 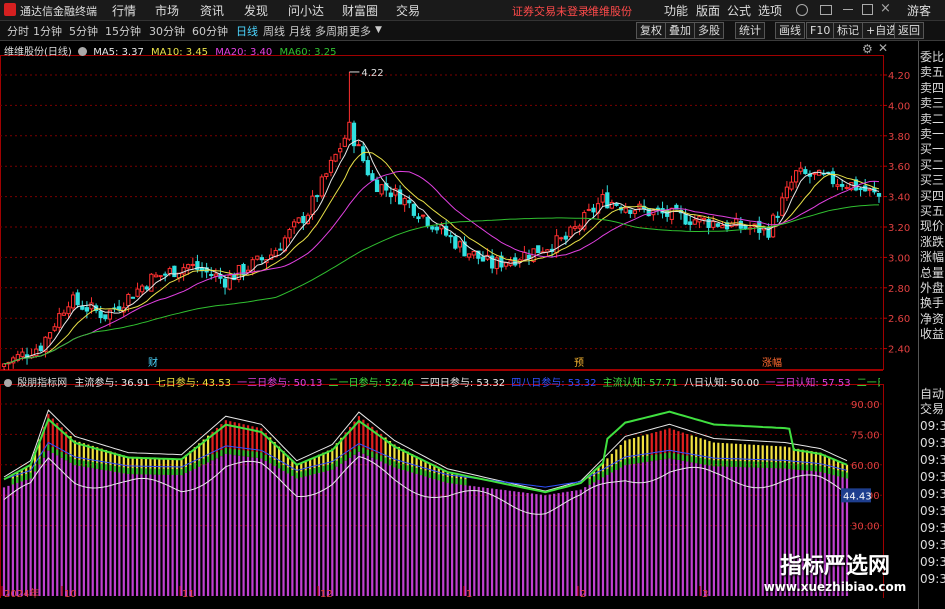 What do you see at coordinates (708, 10) in the screenshot?
I see `menu-item-layout: 版面` at bounding box center [708, 10].